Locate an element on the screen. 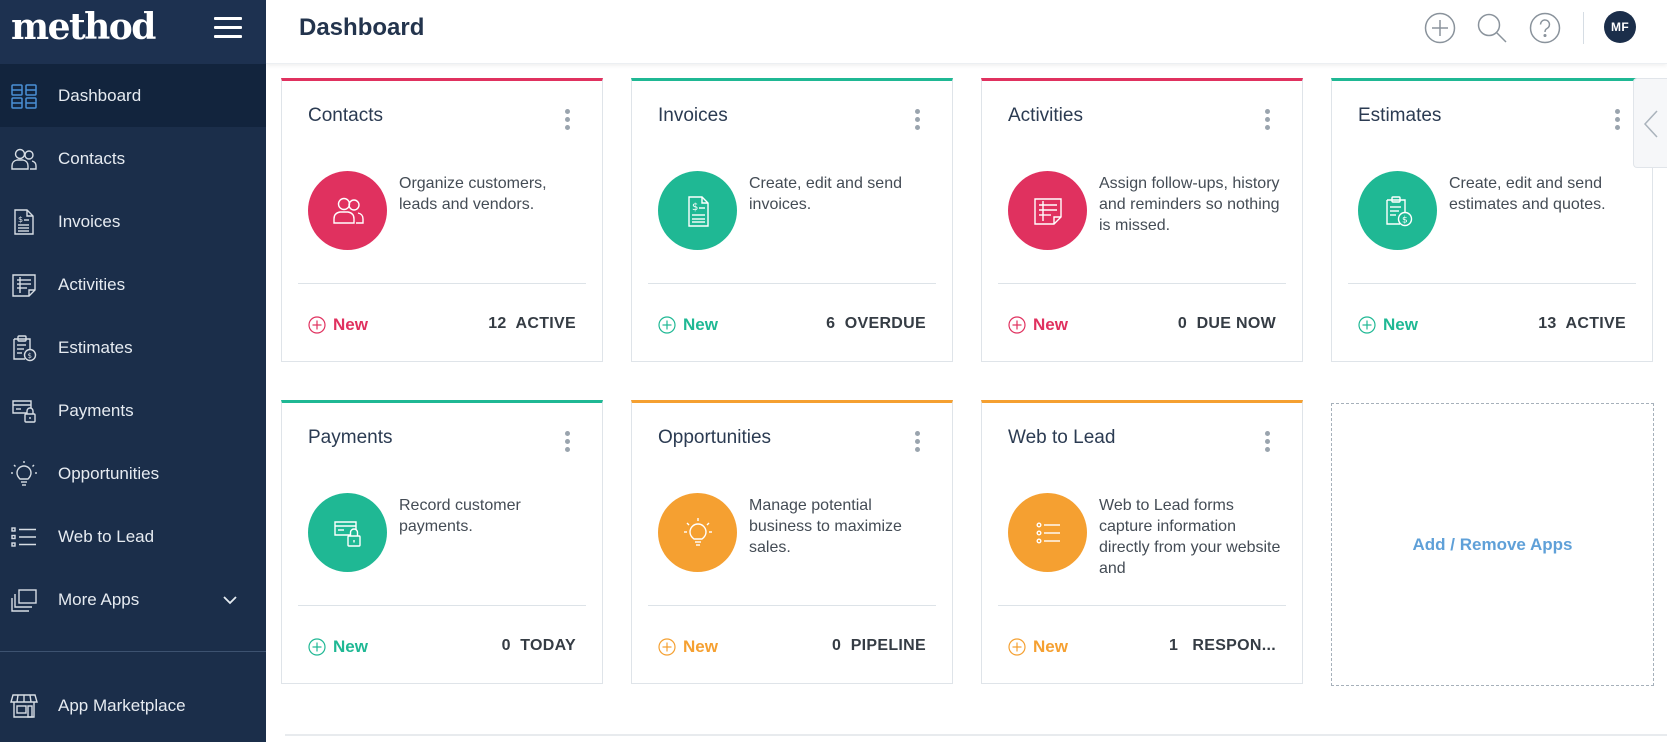 The image size is (1667, 742). sidebar-item-activities: Activities is located at coordinates (133, 284).